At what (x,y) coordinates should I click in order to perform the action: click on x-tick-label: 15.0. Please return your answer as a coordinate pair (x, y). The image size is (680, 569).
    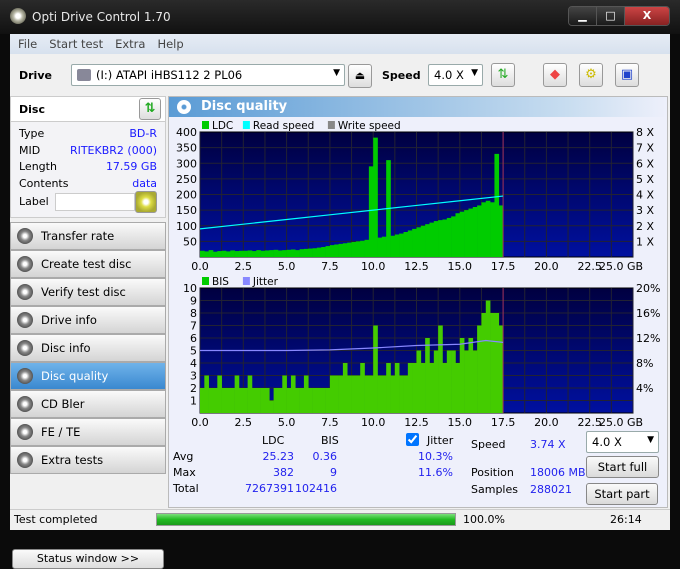
    Looking at the image, I should click on (460, 421).